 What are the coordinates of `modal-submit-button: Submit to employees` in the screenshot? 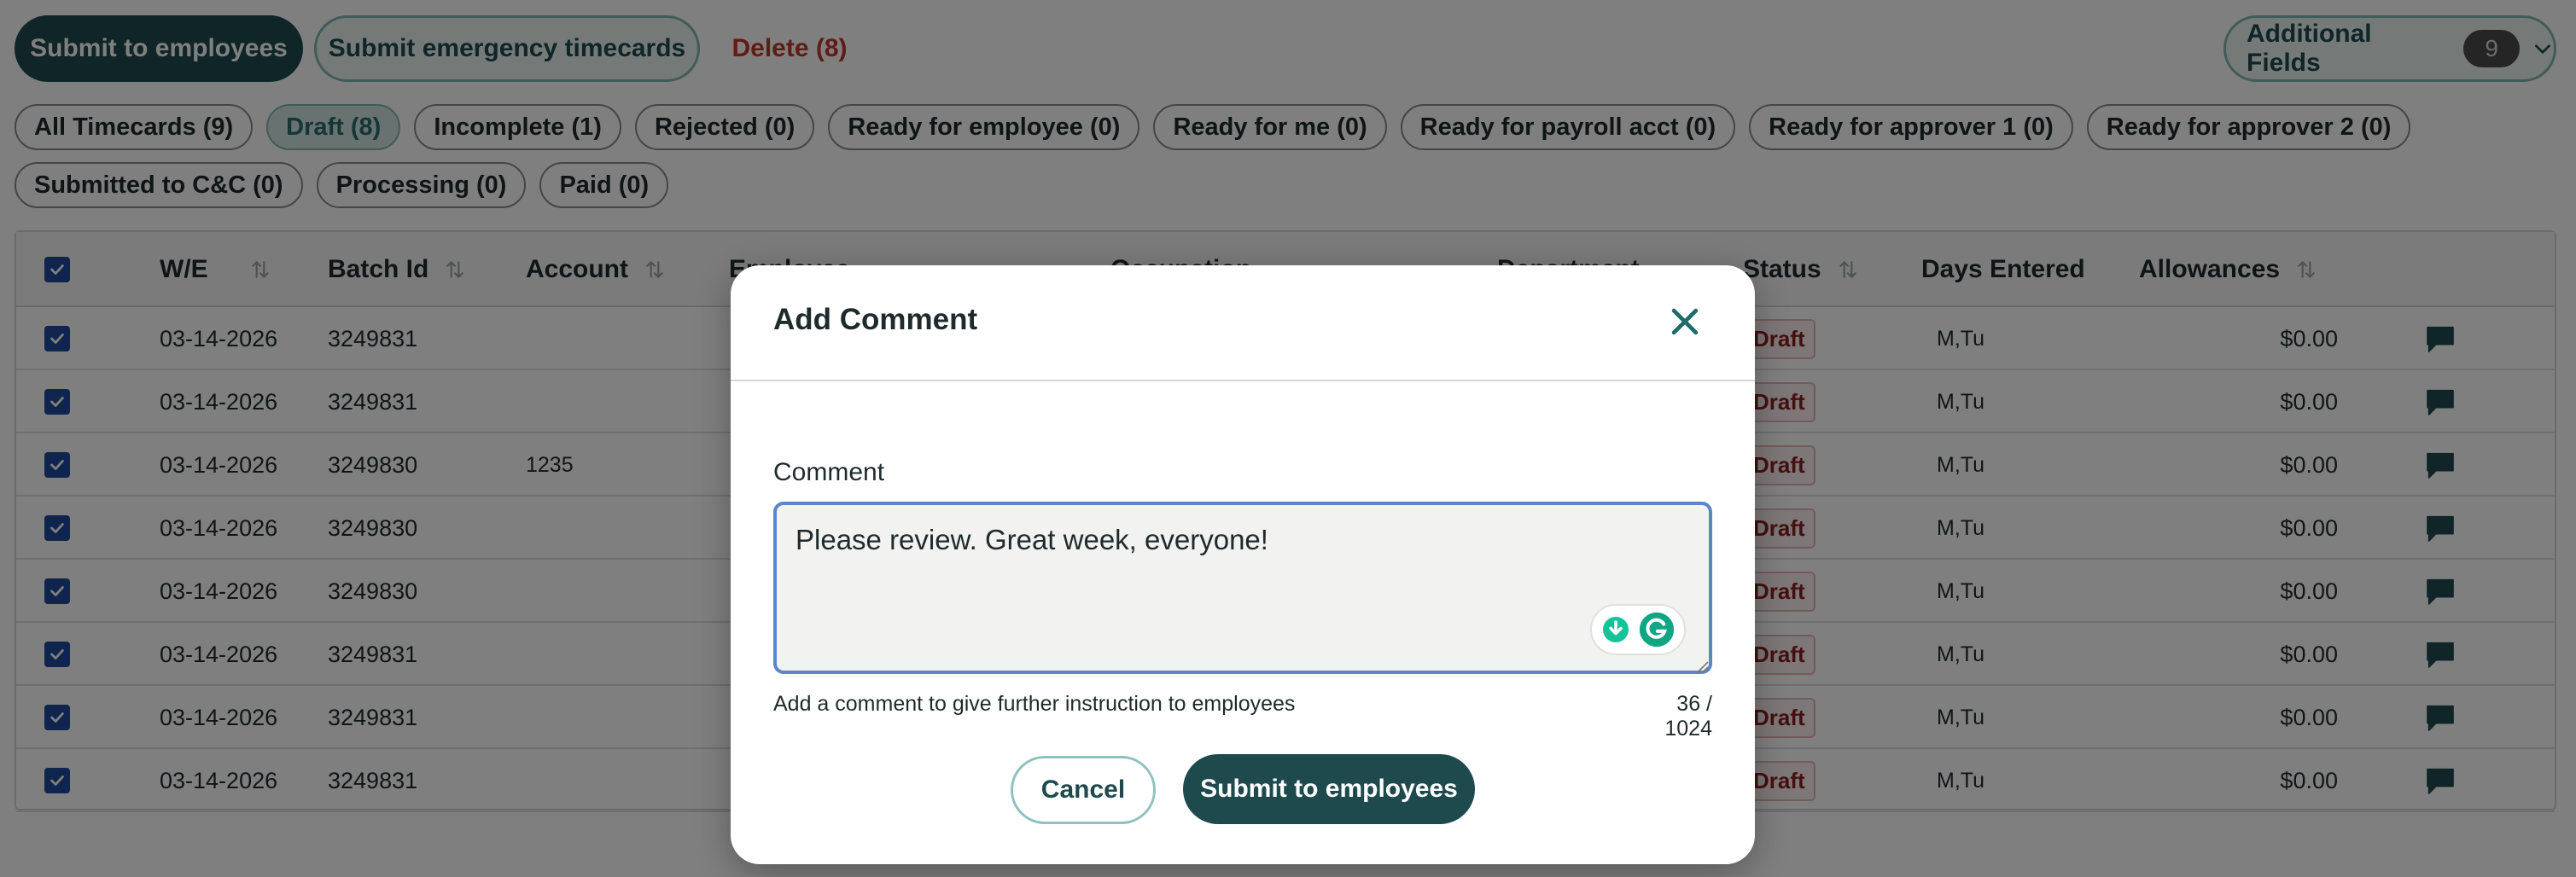 It's located at (1329, 789).